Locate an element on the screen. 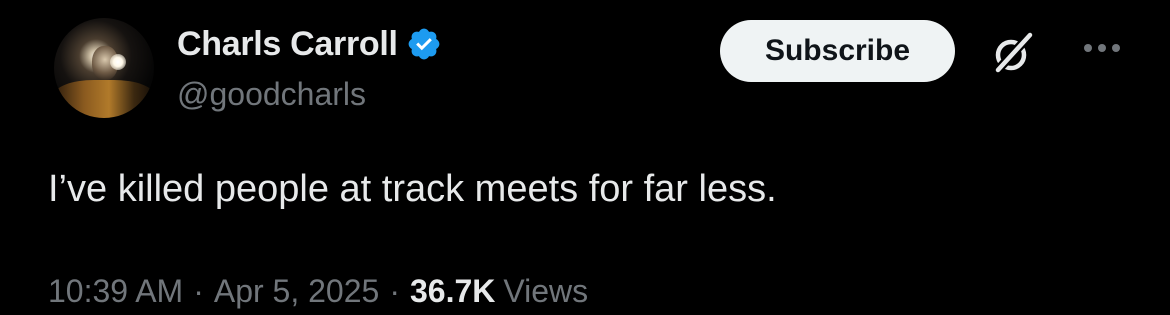 Image resolution: width=1170 pixels, height=315 pixels. grok-icon is located at coordinates (1013, 53).